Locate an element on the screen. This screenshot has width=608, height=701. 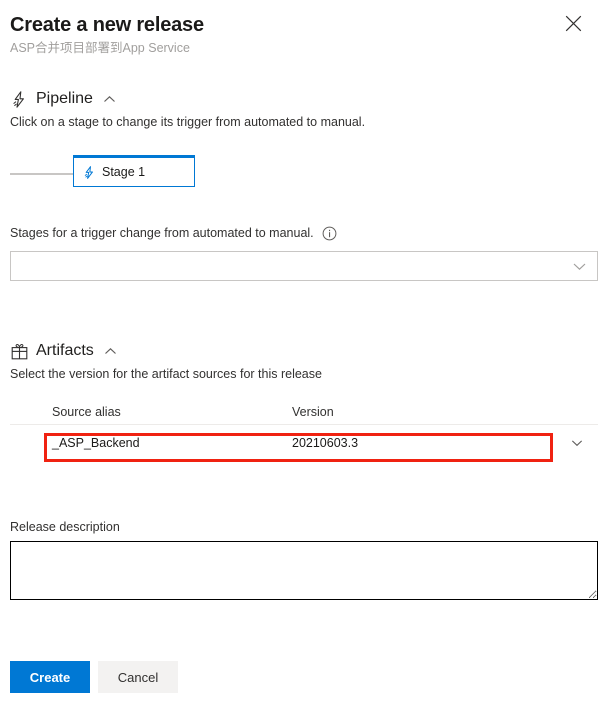
cancel-button: Cancel is located at coordinates (138, 677).